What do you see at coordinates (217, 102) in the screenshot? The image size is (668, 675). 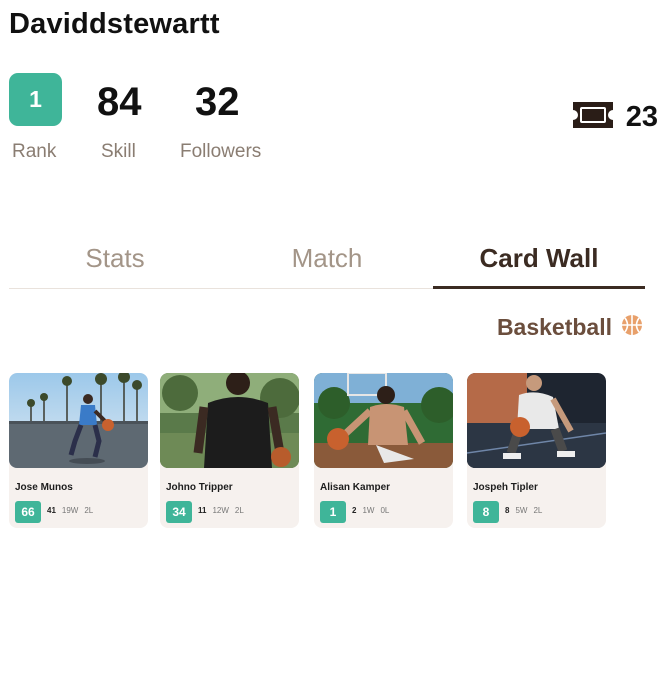 I see `followers-value: 32` at bounding box center [217, 102].